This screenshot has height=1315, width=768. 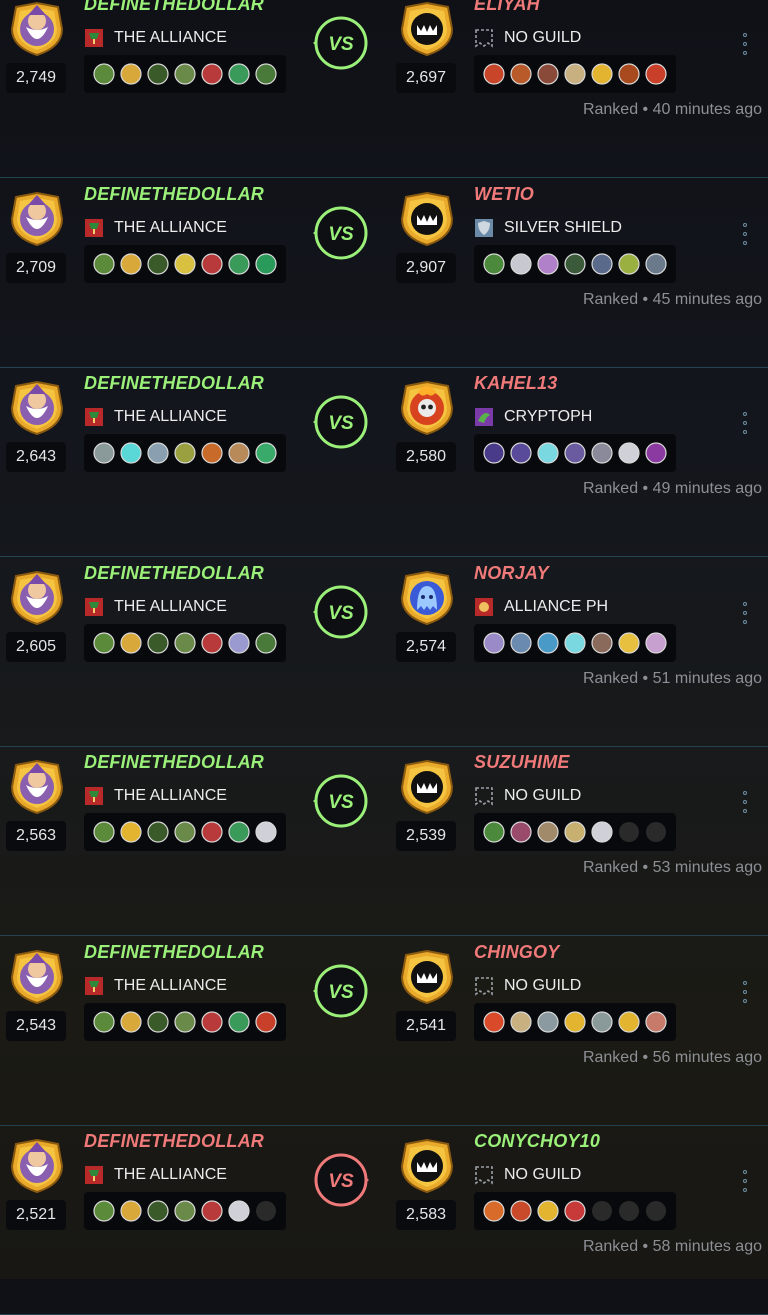 What do you see at coordinates (527, 986) in the screenshot?
I see `guild-row: NO GUILD` at bounding box center [527, 986].